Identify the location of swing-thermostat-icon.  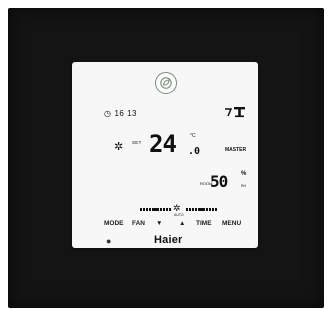
(235, 112).